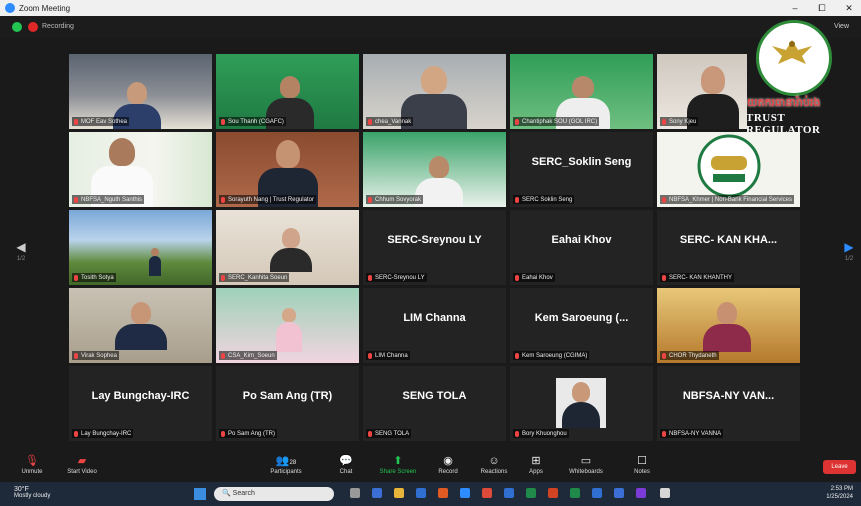 Image resolution: width=861 pixels, height=506 pixels. I want to click on participant-tile: Virak Sophea, so click(140, 325).